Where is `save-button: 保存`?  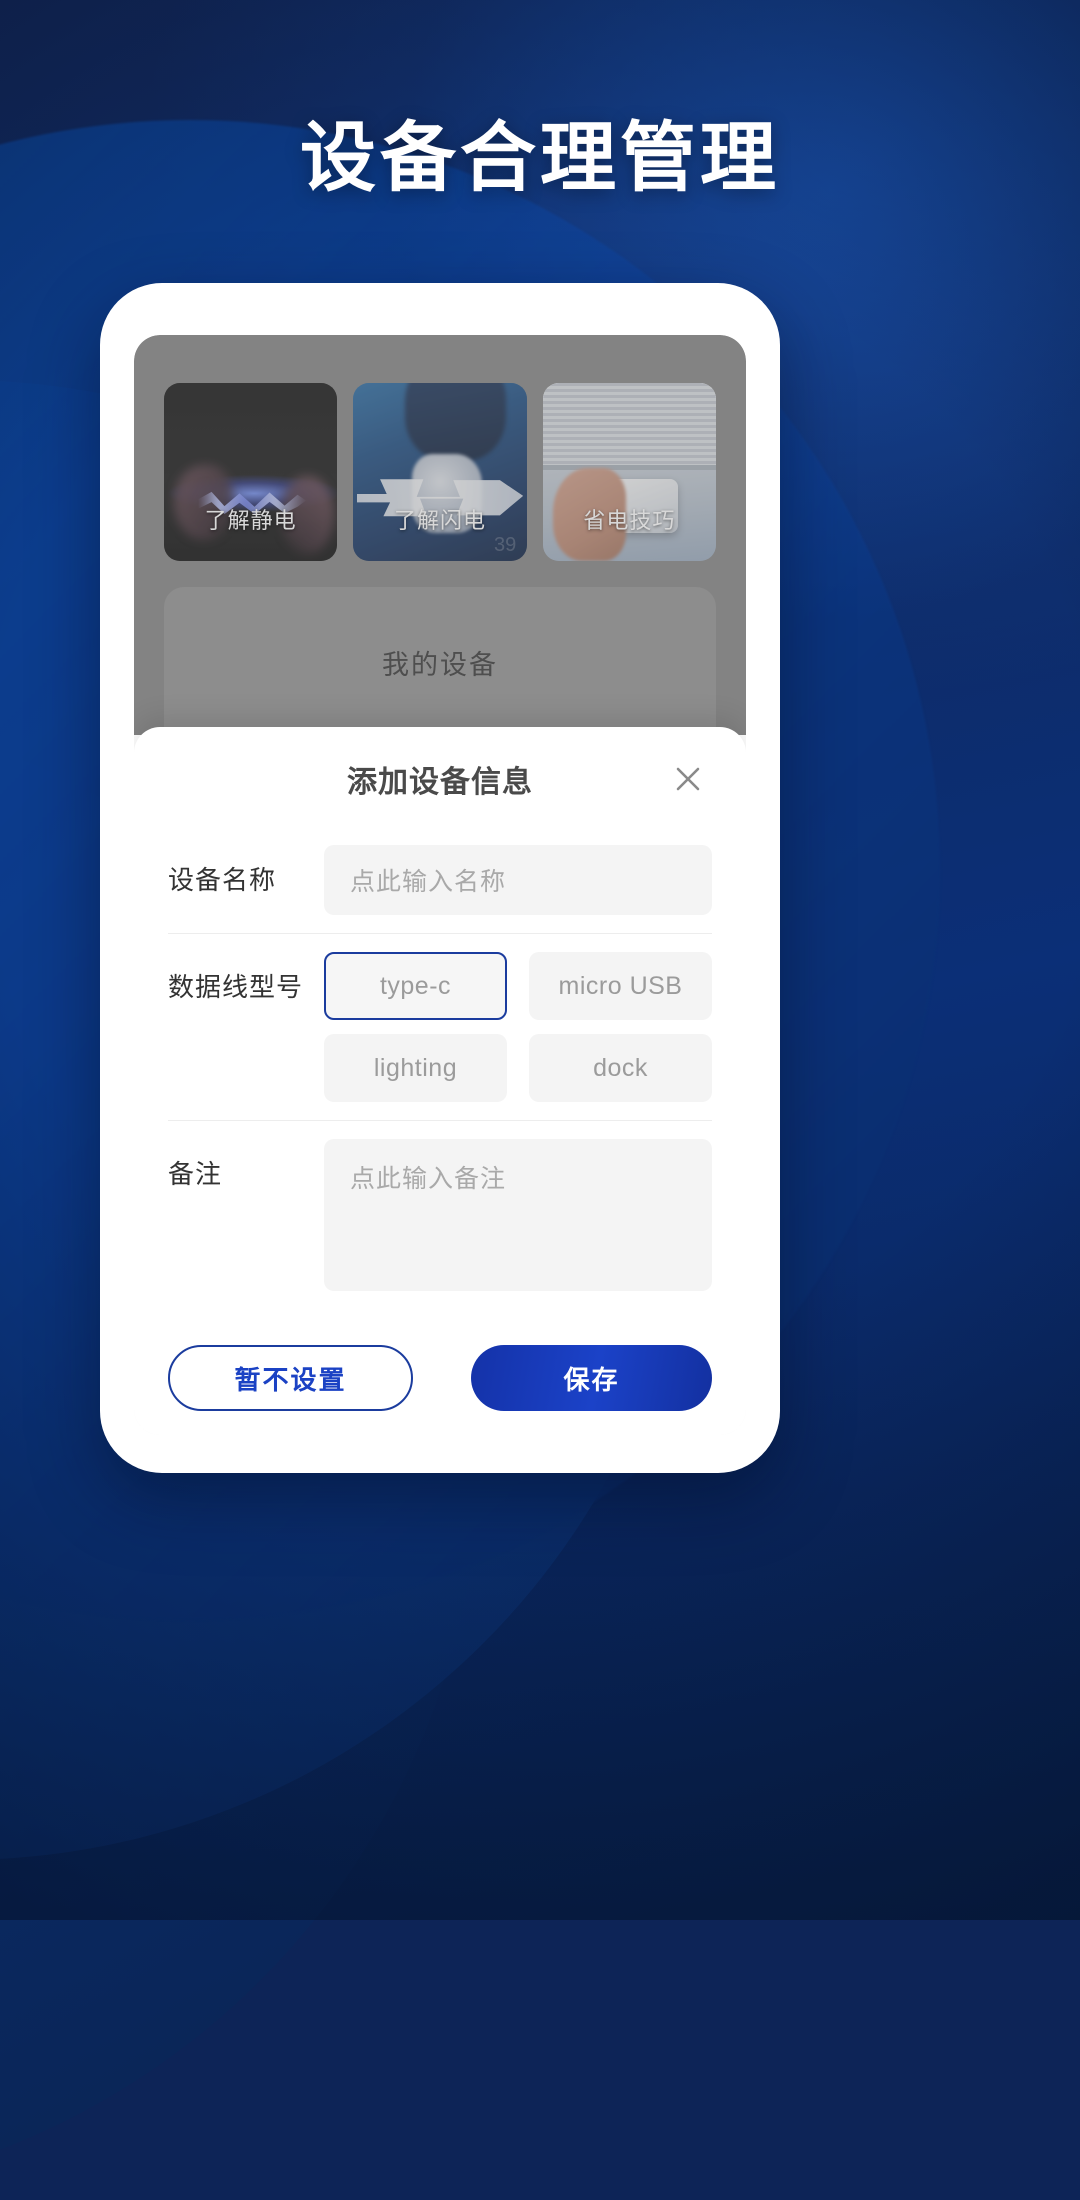
save-button: 保存 is located at coordinates (591, 1378).